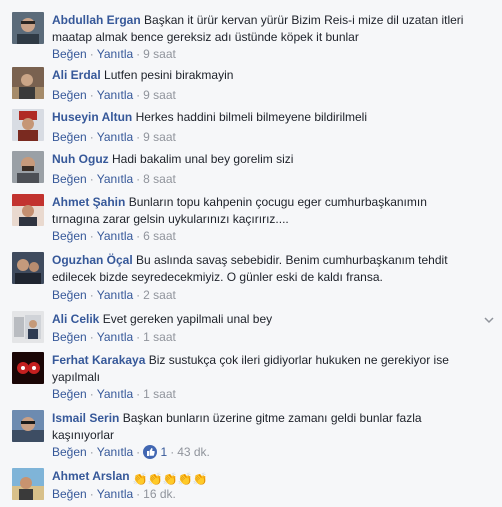 This screenshot has height=507, width=502. Describe the element at coordinates (150, 452) in the screenshot. I see `like-reaction-icon` at that location.